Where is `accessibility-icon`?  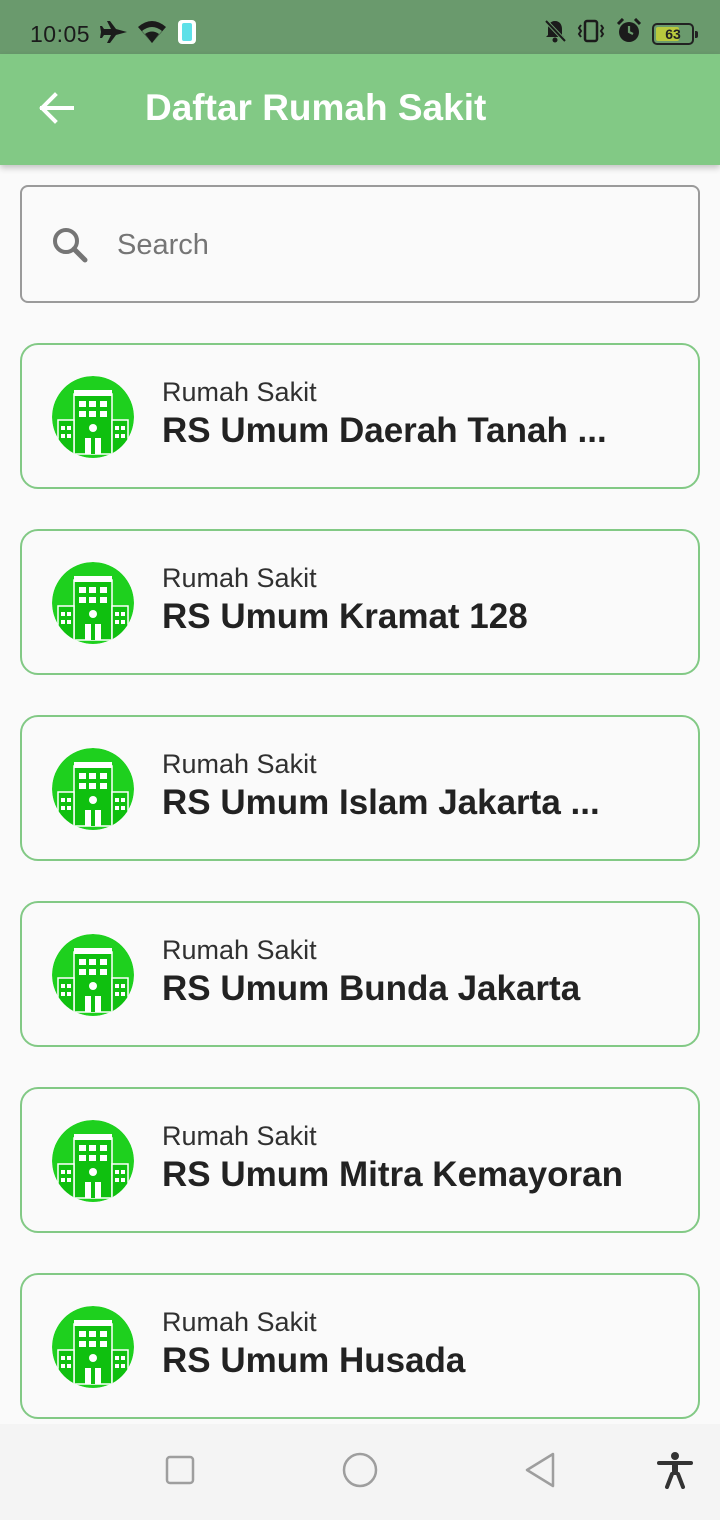
accessibility-icon is located at coordinates (675, 1472).